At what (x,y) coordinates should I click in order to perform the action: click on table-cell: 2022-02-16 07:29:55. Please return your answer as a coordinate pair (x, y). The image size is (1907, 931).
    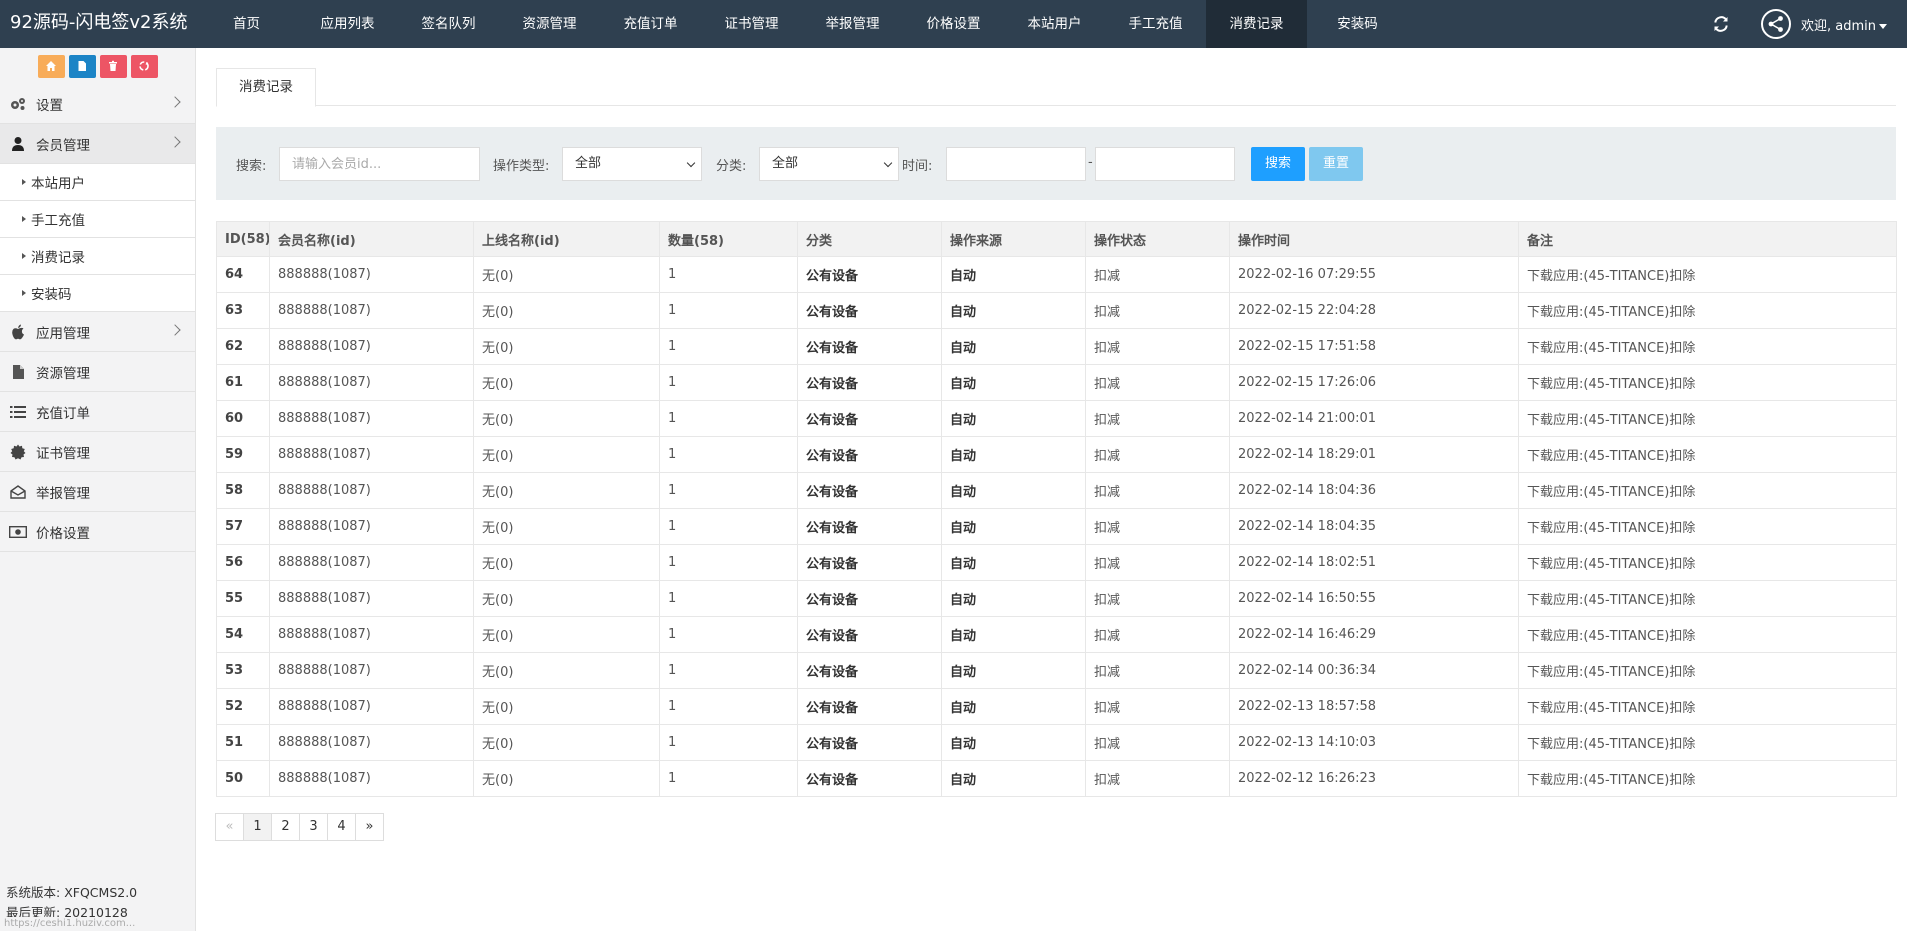
    Looking at the image, I should click on (1374, 274).